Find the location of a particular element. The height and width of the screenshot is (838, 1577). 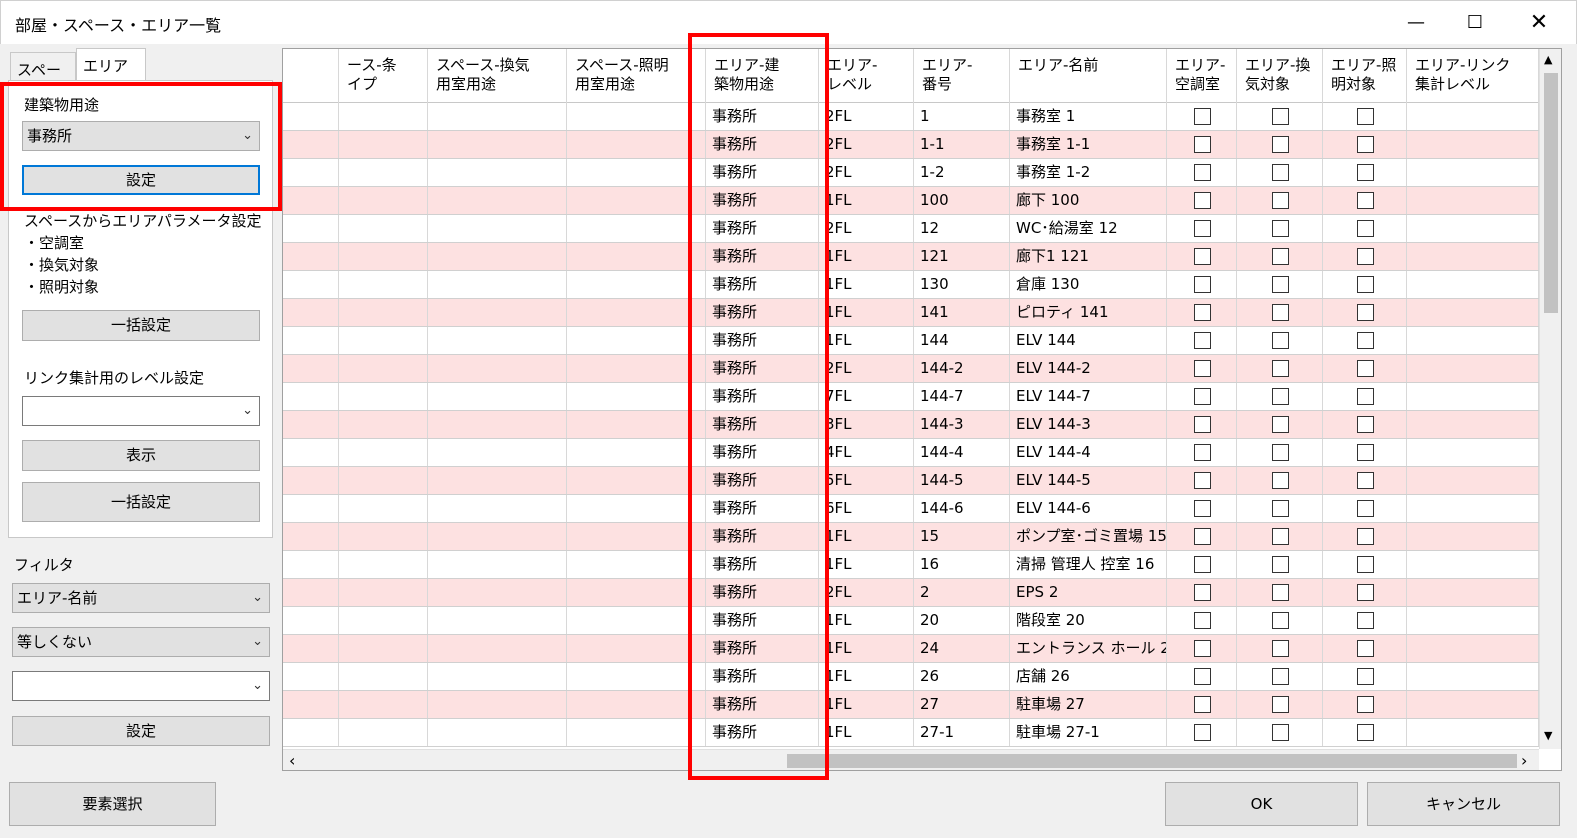

cell-number: 12 is located at coordinates (962, 228).